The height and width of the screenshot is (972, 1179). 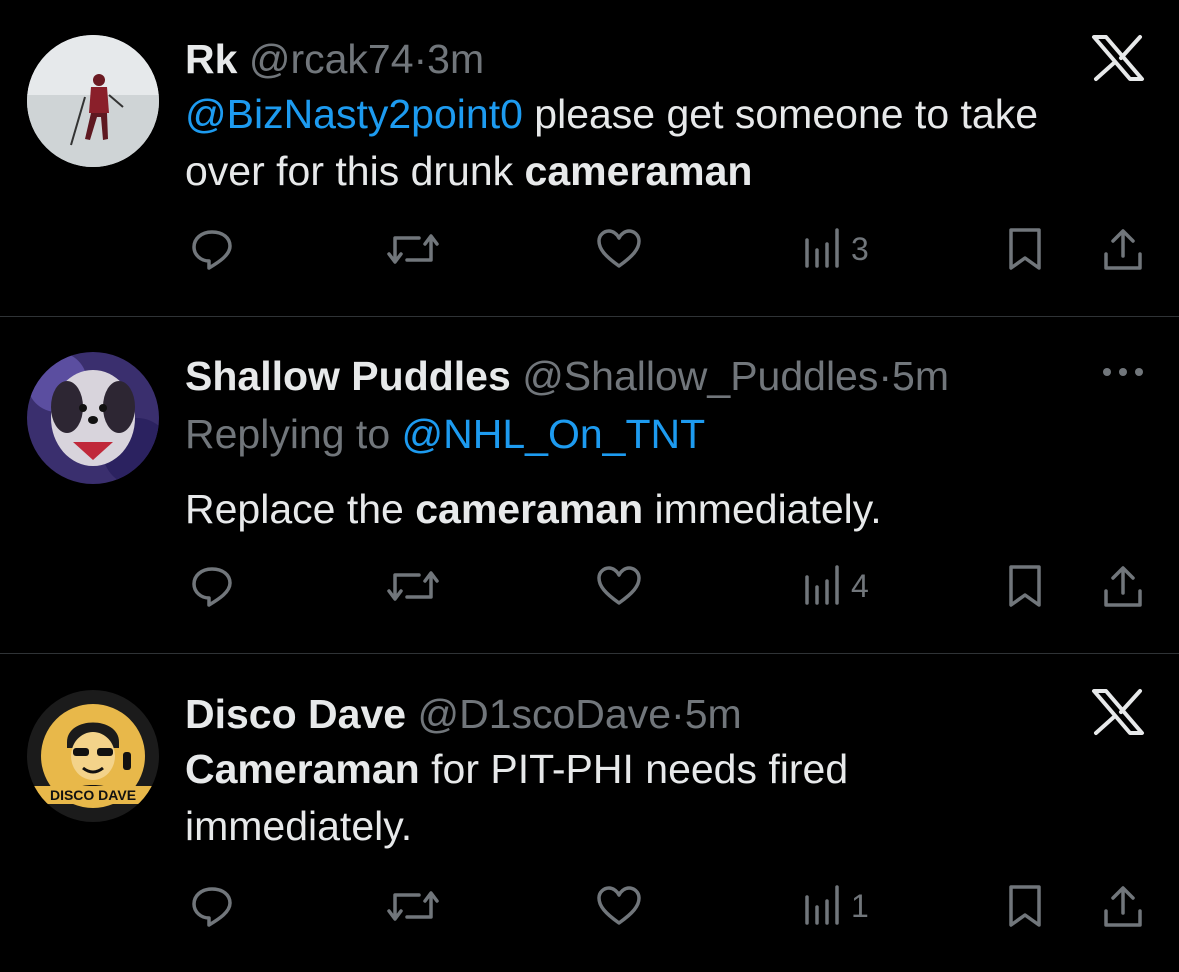 I want to click on display-name: Rk, so click(x=211, y=59).